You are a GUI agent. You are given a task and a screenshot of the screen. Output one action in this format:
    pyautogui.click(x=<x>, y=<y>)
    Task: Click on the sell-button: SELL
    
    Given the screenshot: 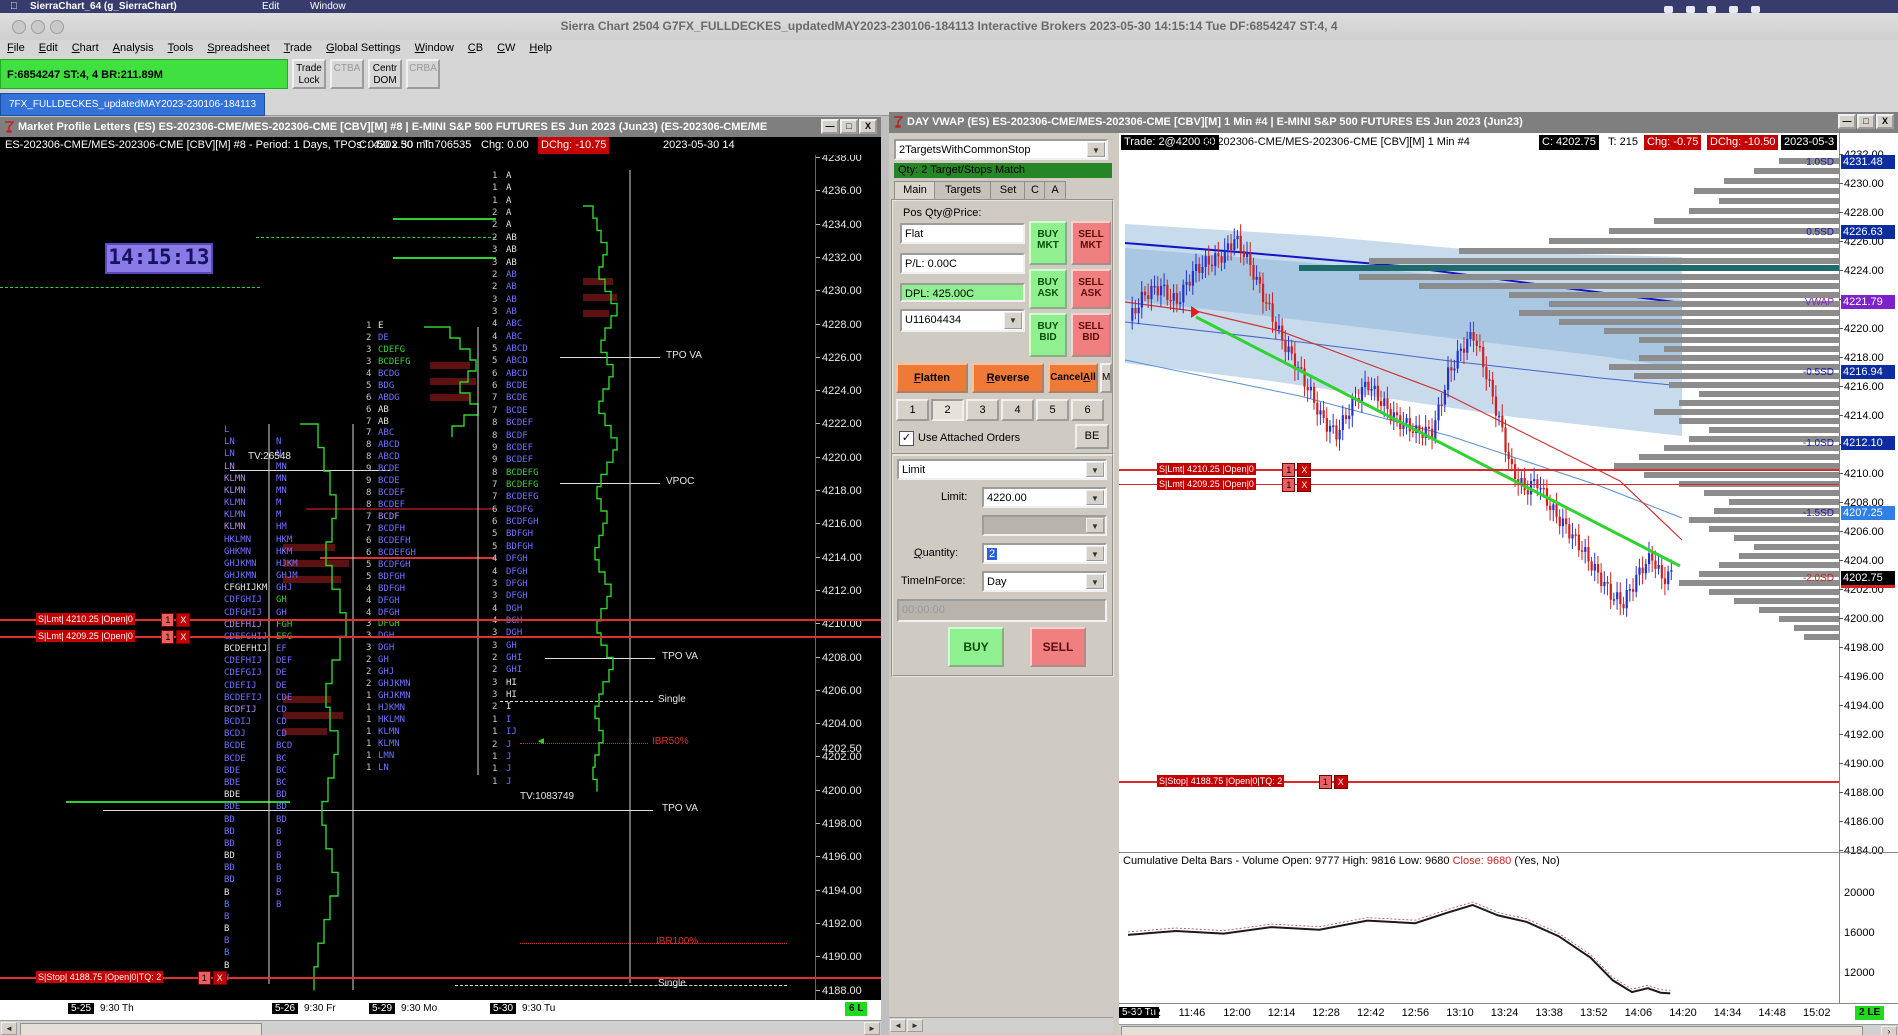 What is the action you would take?
    pyautogui.click(x=1058, y=647)
    